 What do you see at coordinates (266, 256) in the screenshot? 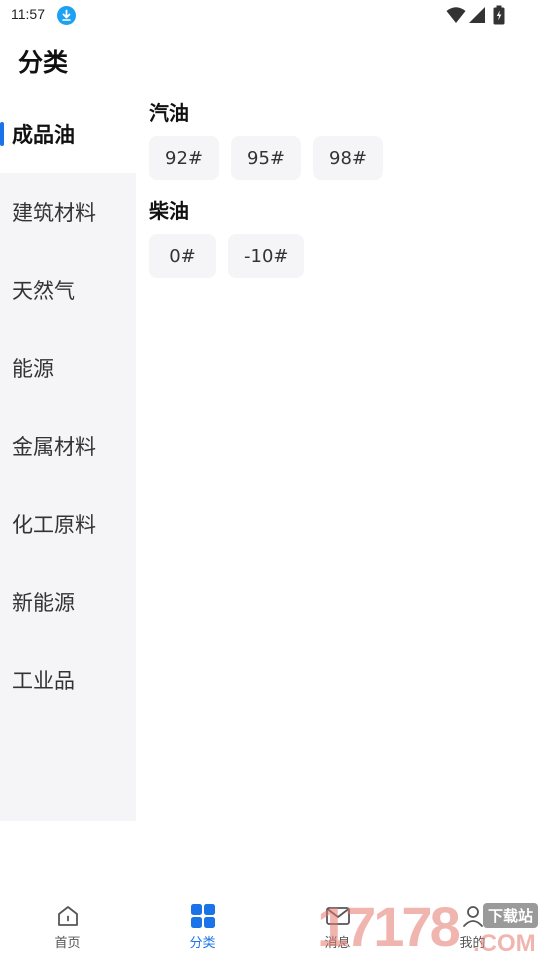
I see `chip-diesel-minus-10: -10#` at bounding box center [266, 256].